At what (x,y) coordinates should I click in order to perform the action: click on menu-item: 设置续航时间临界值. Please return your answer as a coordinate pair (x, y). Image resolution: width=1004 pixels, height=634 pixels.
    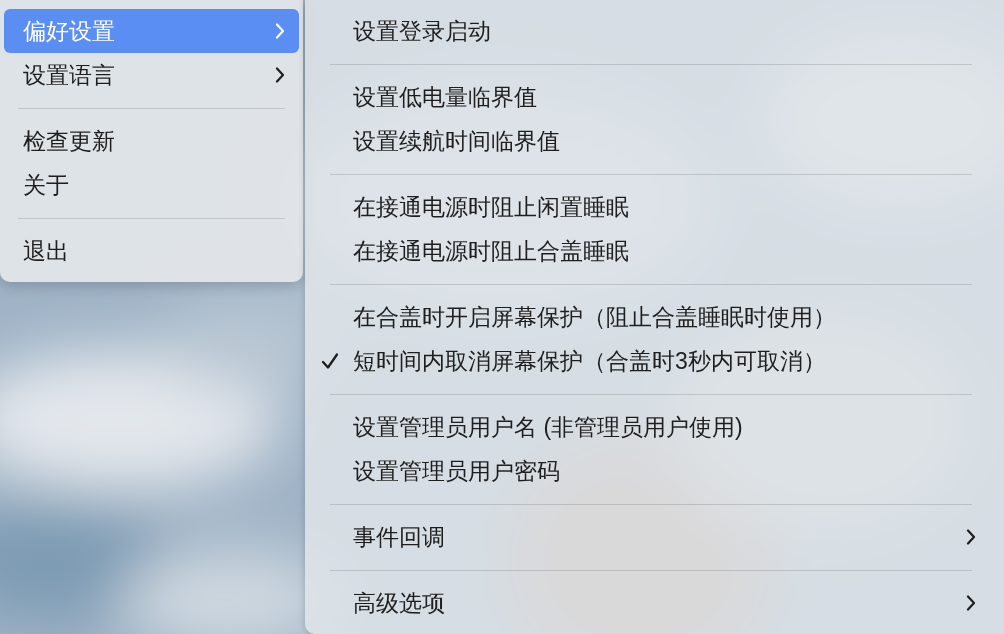
    Looking at the image, I should click on (654, 141).